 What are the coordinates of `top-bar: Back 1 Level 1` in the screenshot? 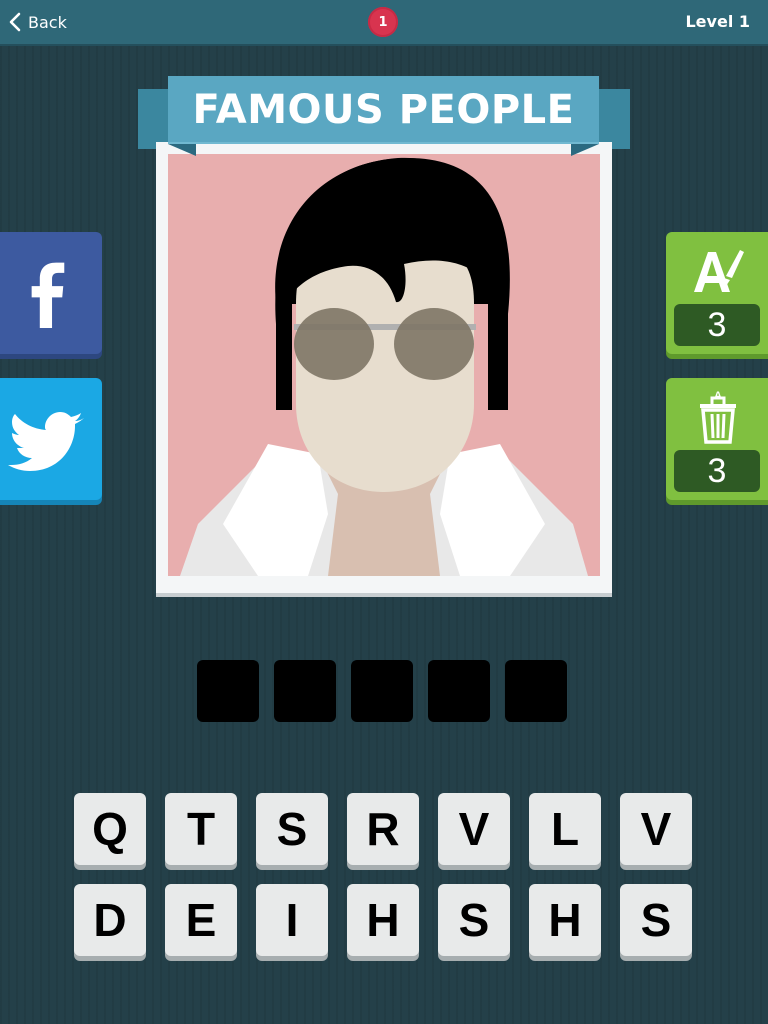 It's located at (384, 23).